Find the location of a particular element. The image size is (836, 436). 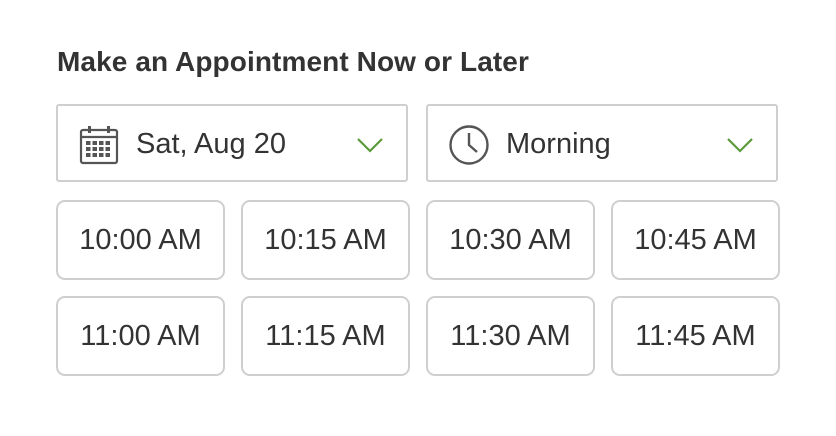

time-period-select-value: Morning is located at coordinates (558, 144).